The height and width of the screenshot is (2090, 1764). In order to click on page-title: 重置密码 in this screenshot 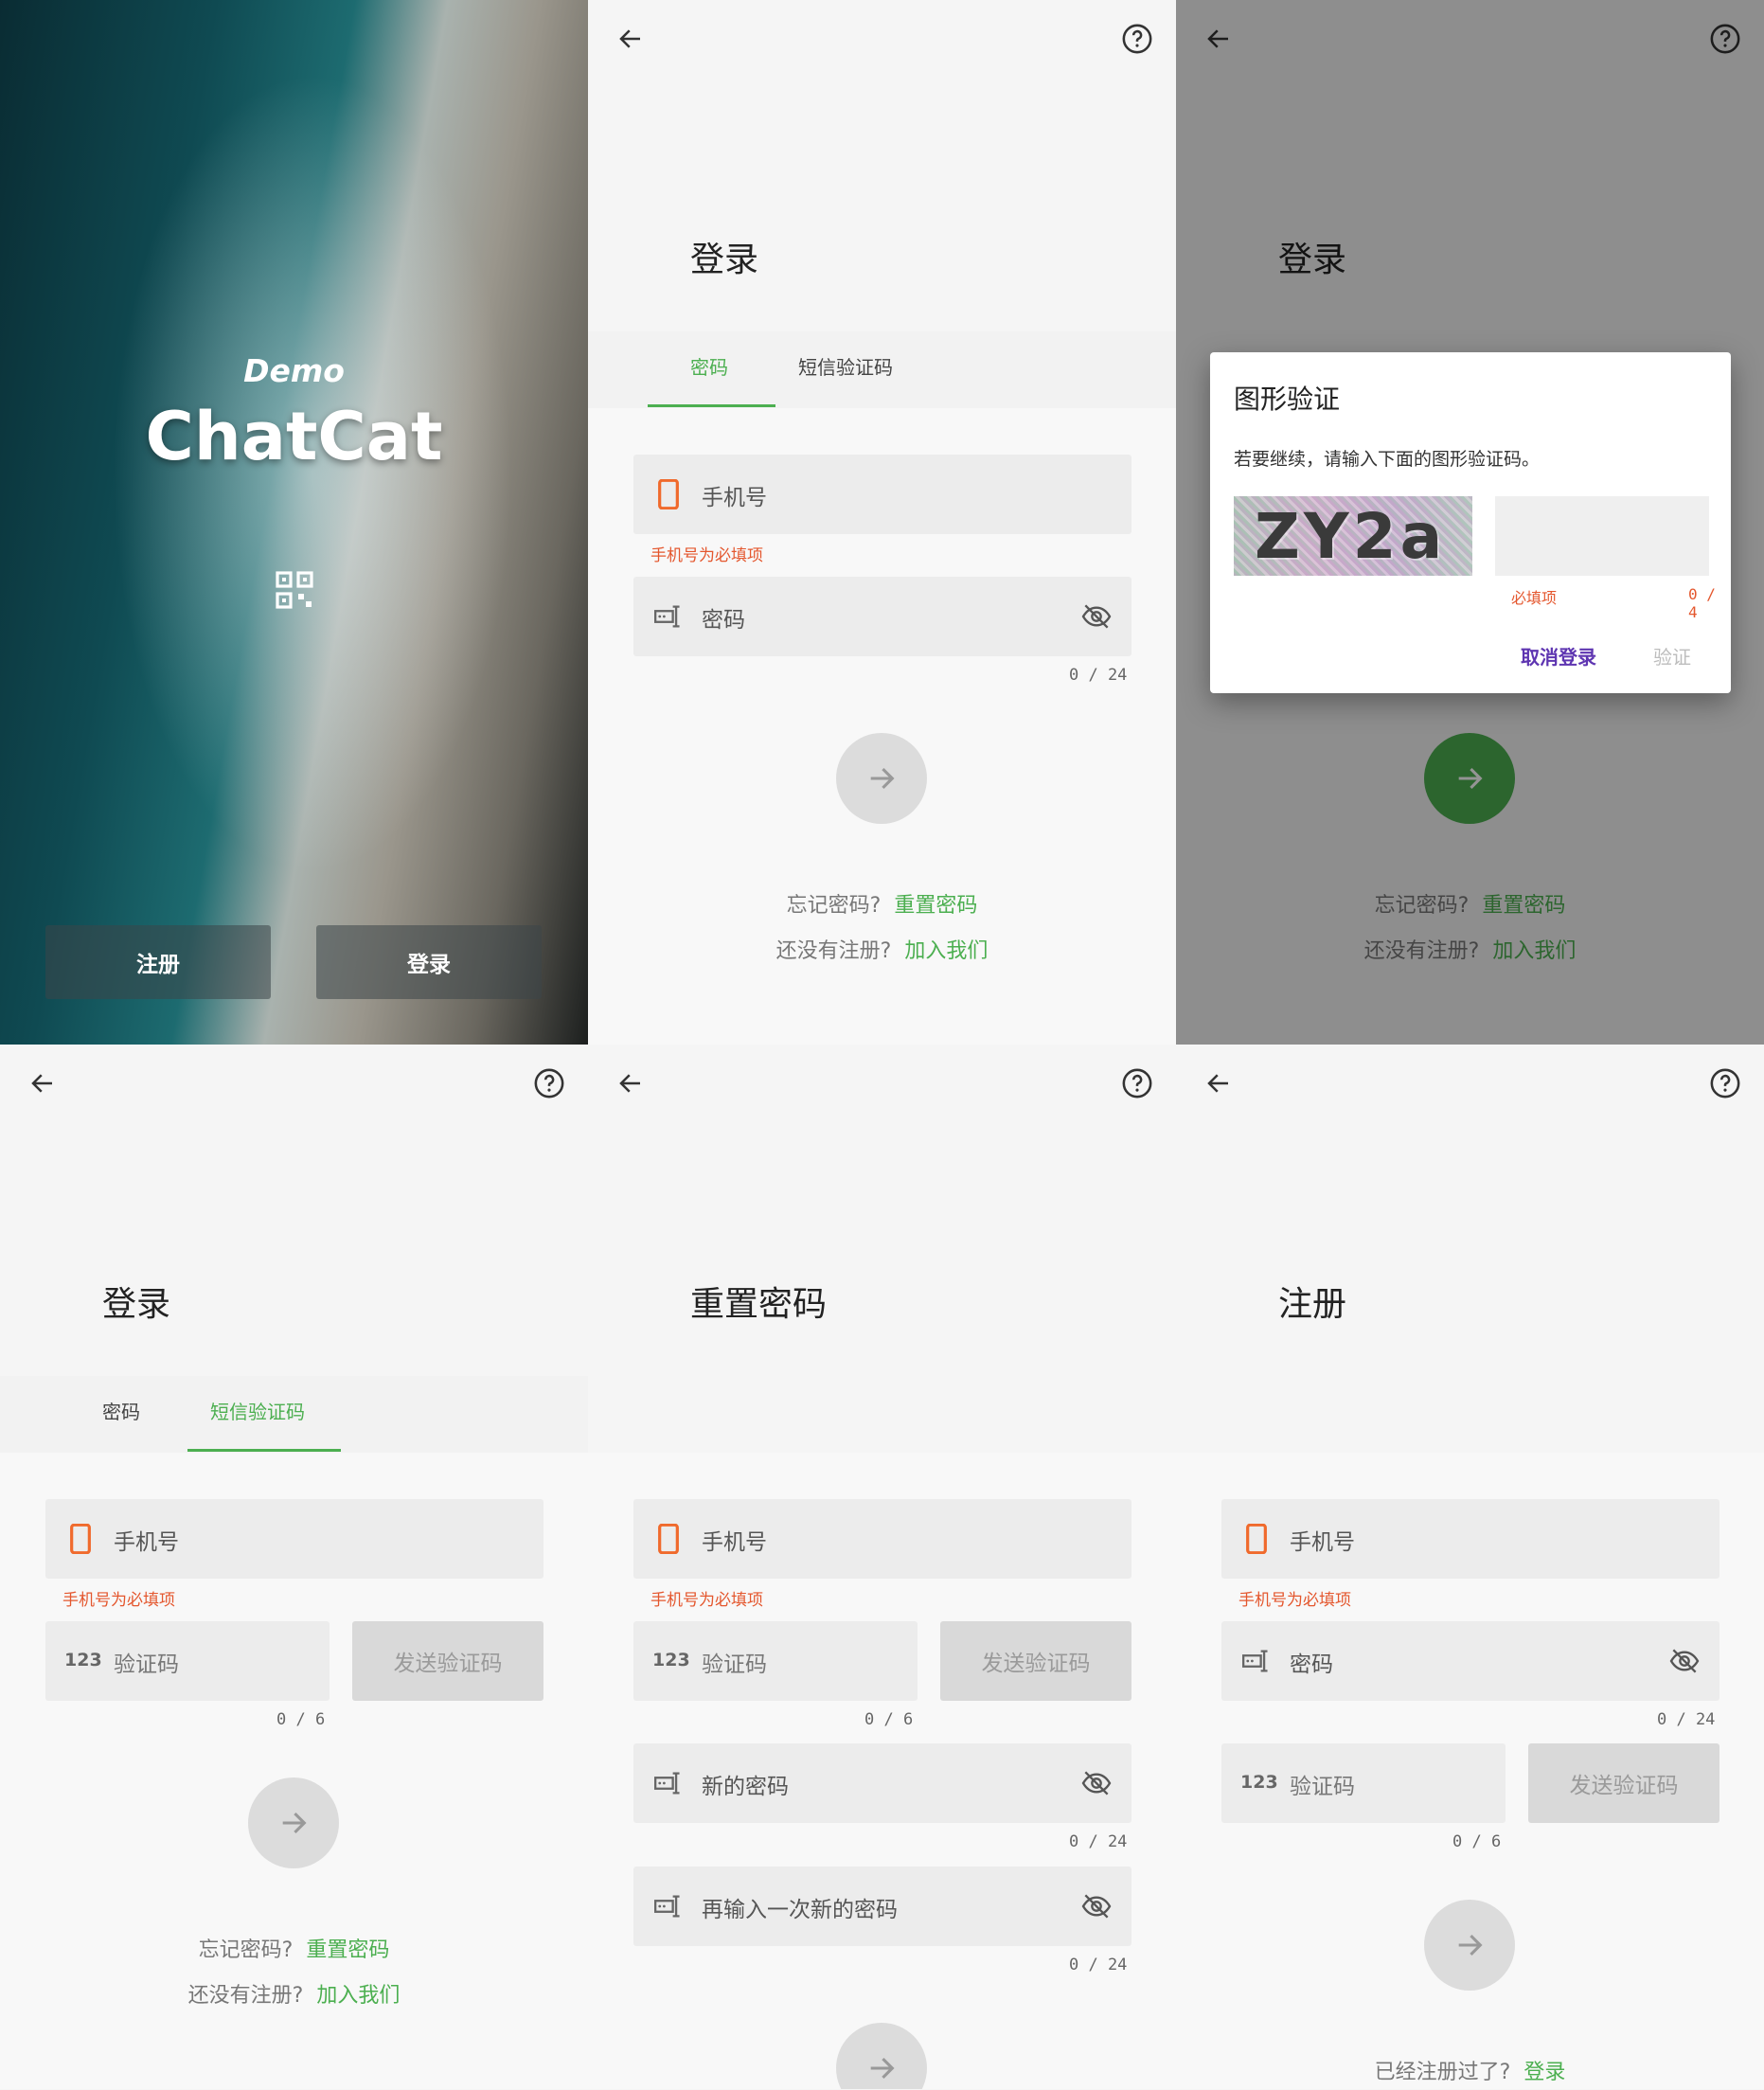, I will do `click(759, 1304)`.